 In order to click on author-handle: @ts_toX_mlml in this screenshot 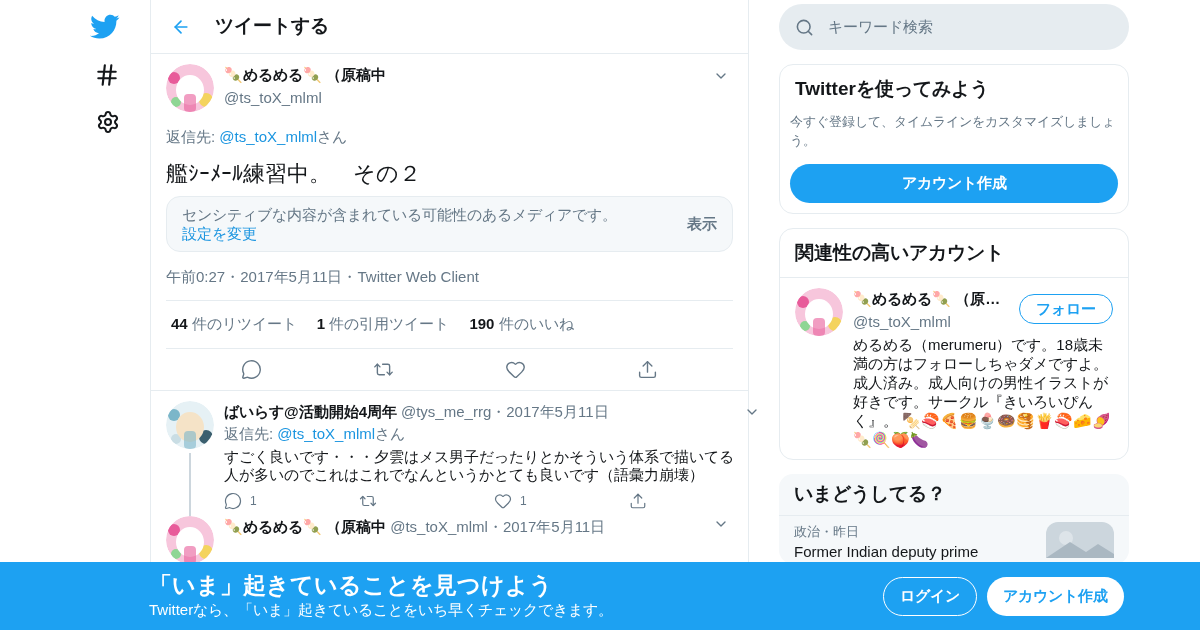, I will do `click(463, 97)`.